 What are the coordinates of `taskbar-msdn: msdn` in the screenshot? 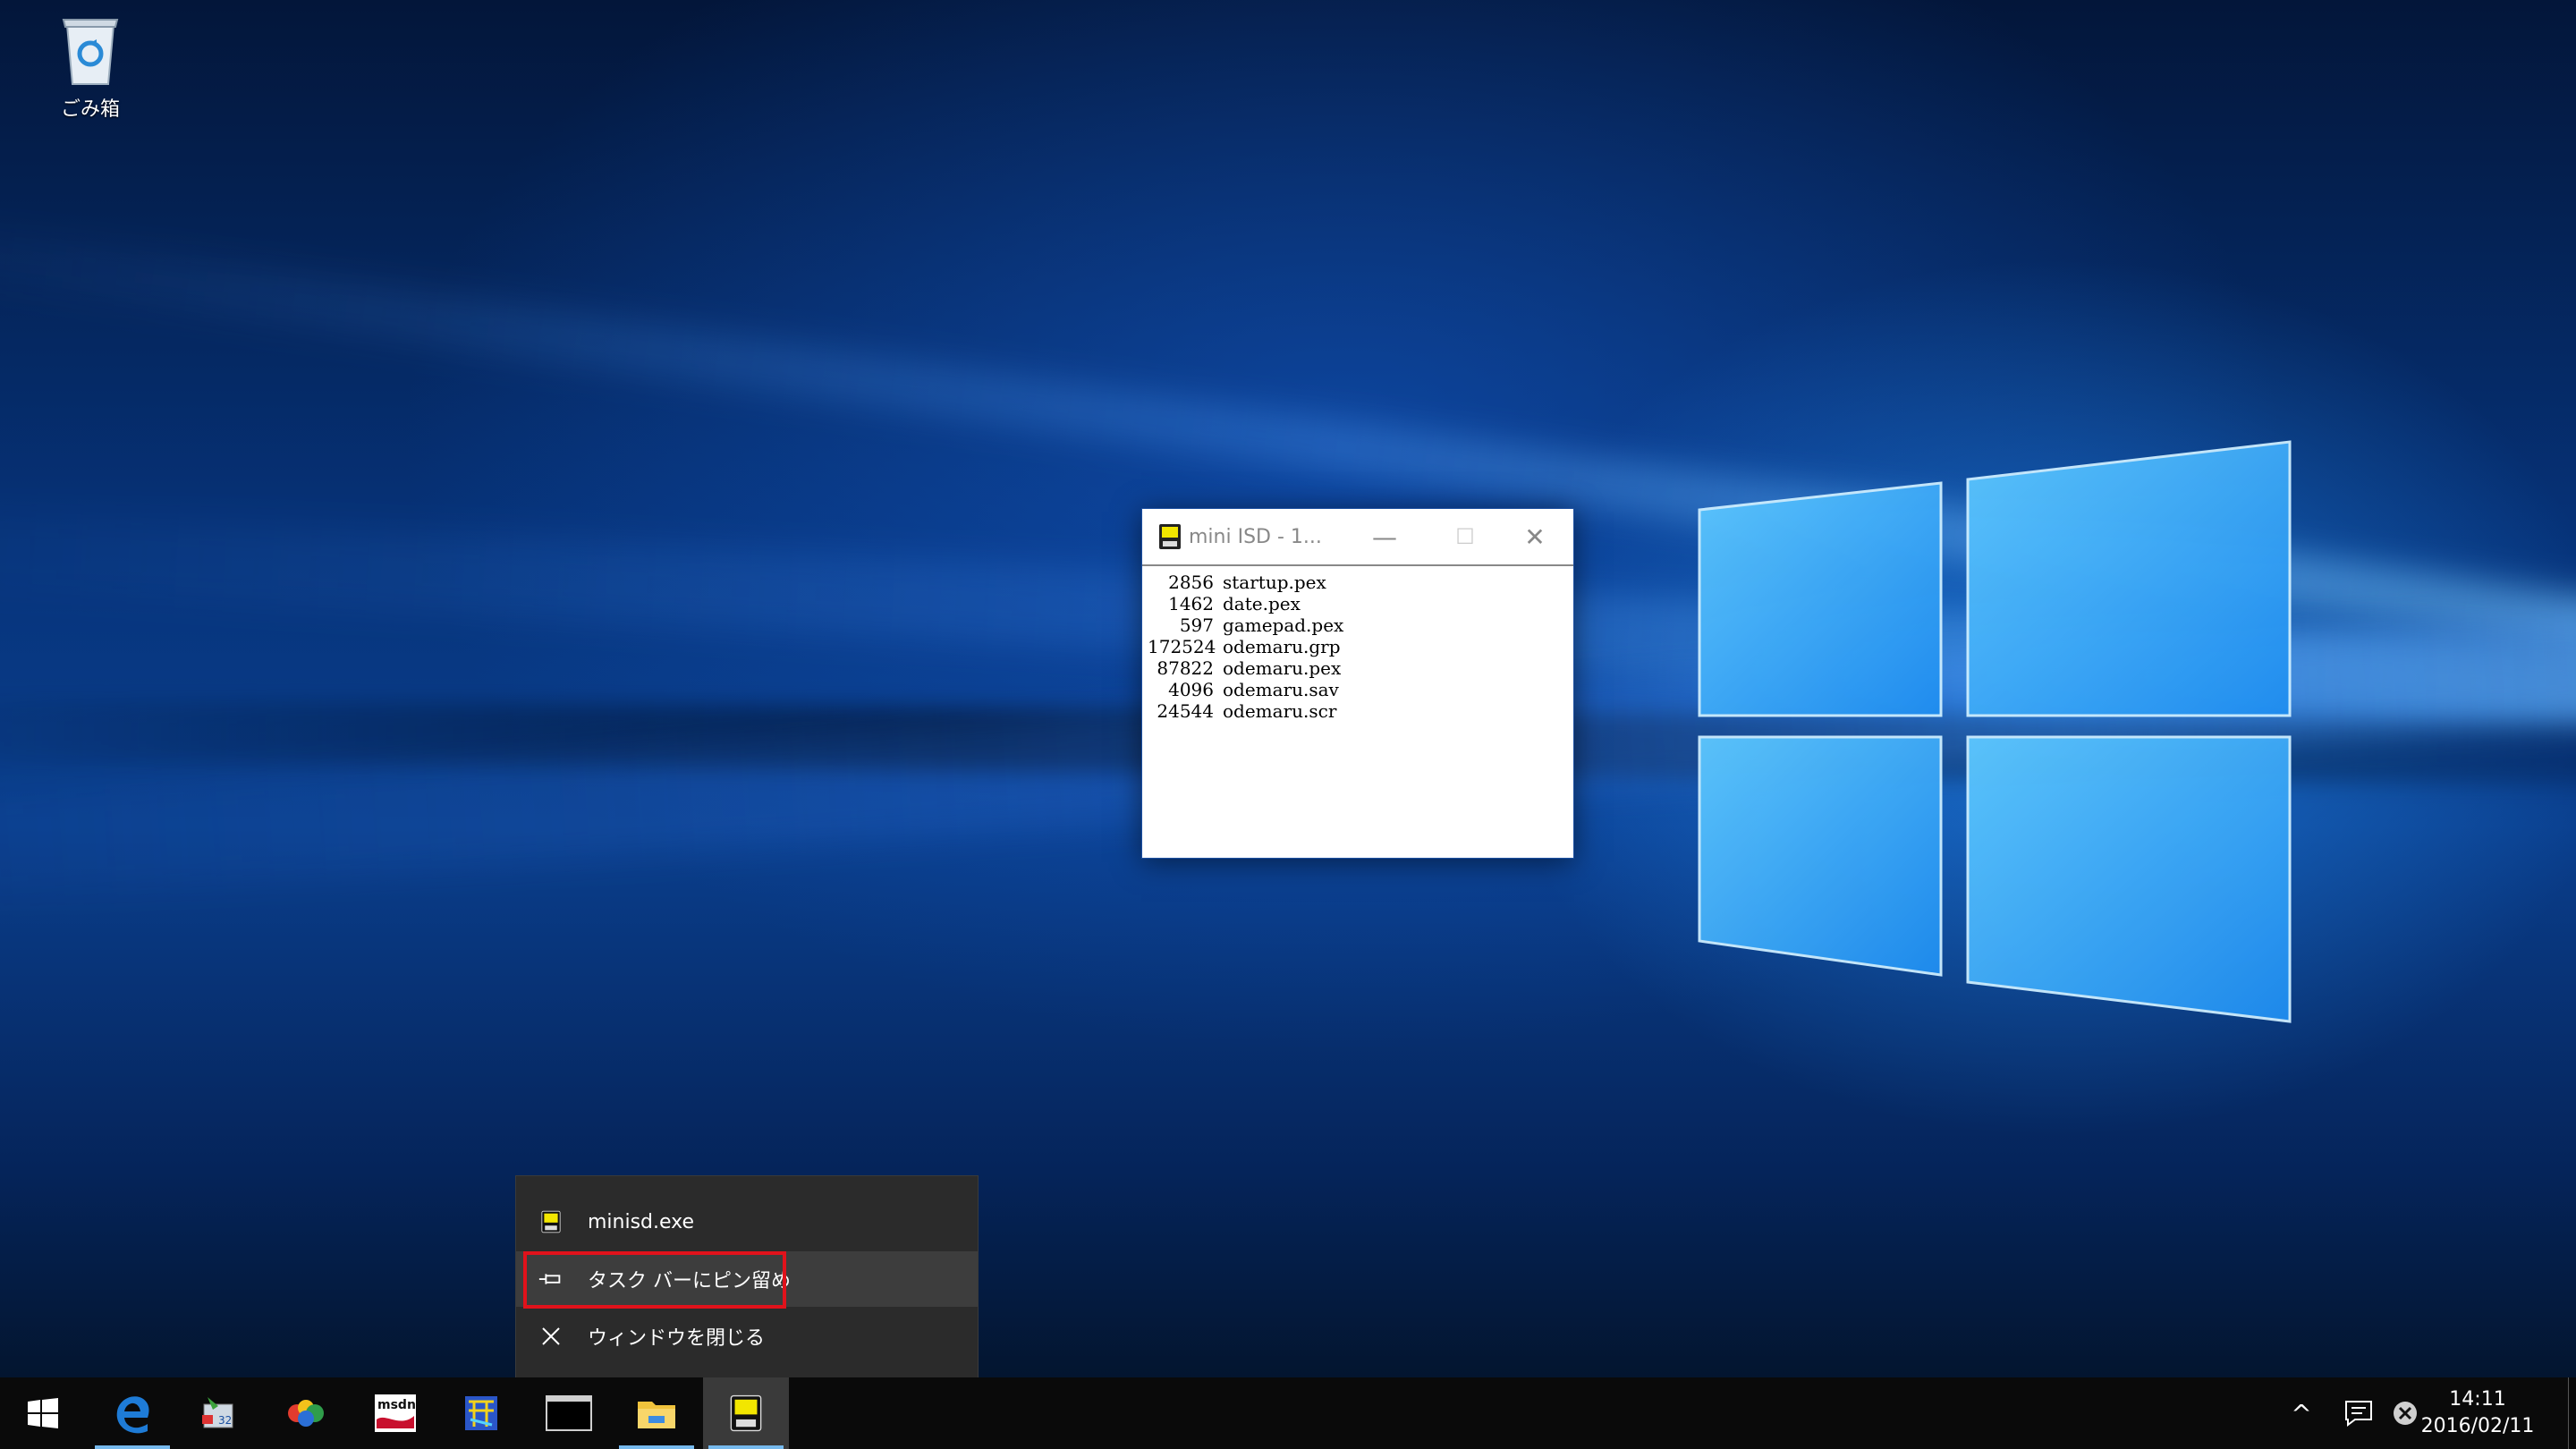 It's located at (395, 1413).